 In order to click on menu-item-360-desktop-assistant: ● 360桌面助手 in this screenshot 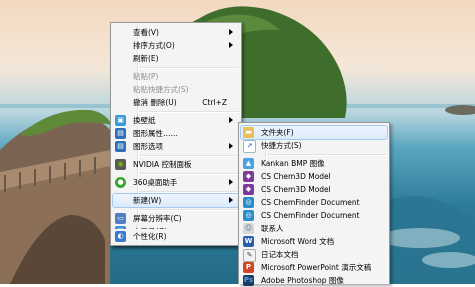, I will do `click(176, 182)`.